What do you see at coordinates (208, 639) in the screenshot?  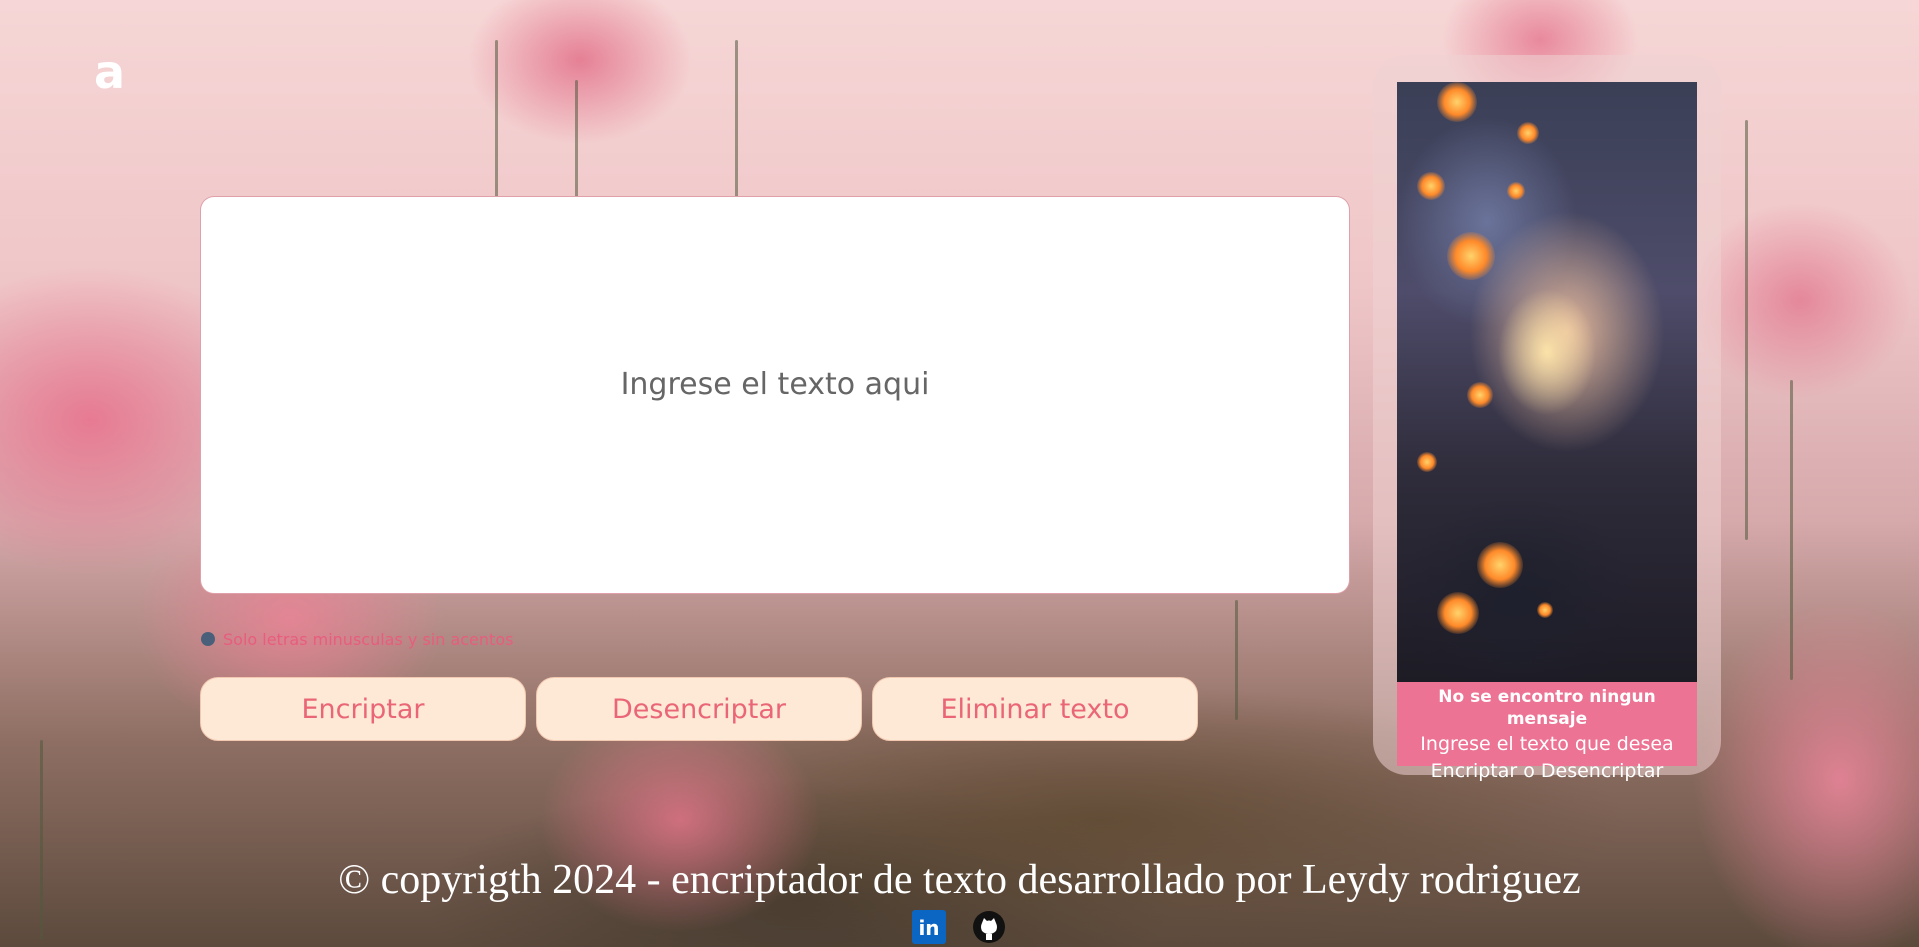 I see `info-icon` at bounding box center [208, 639].